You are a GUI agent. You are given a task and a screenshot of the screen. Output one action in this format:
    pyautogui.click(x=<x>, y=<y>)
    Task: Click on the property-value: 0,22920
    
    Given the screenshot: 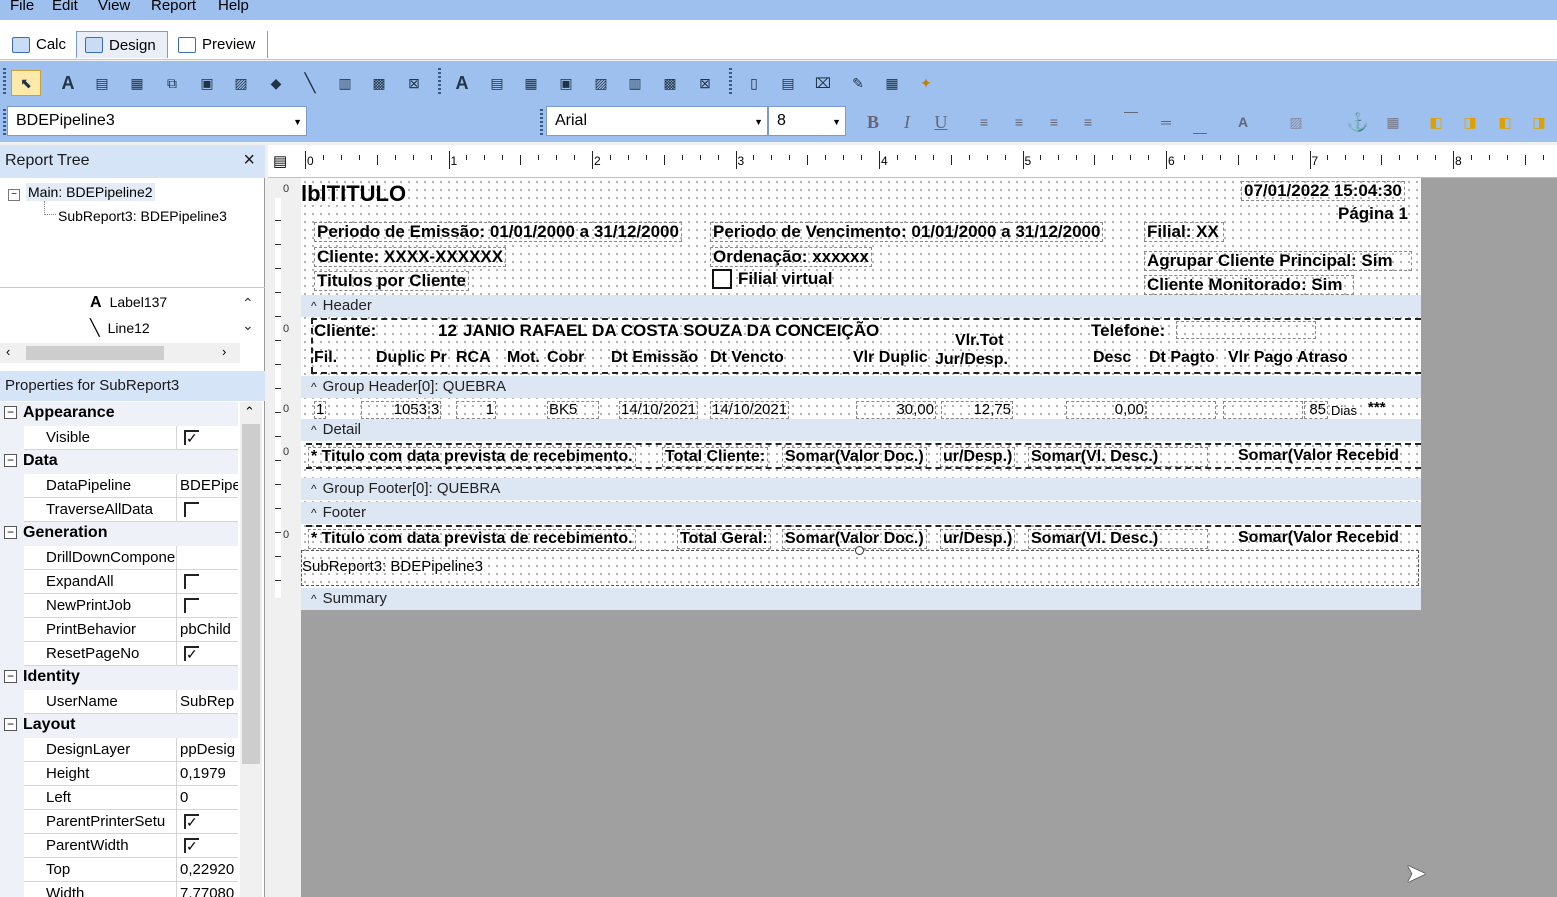 What is the action you would take?
    pyautogui.click(x=209, y=869)
    